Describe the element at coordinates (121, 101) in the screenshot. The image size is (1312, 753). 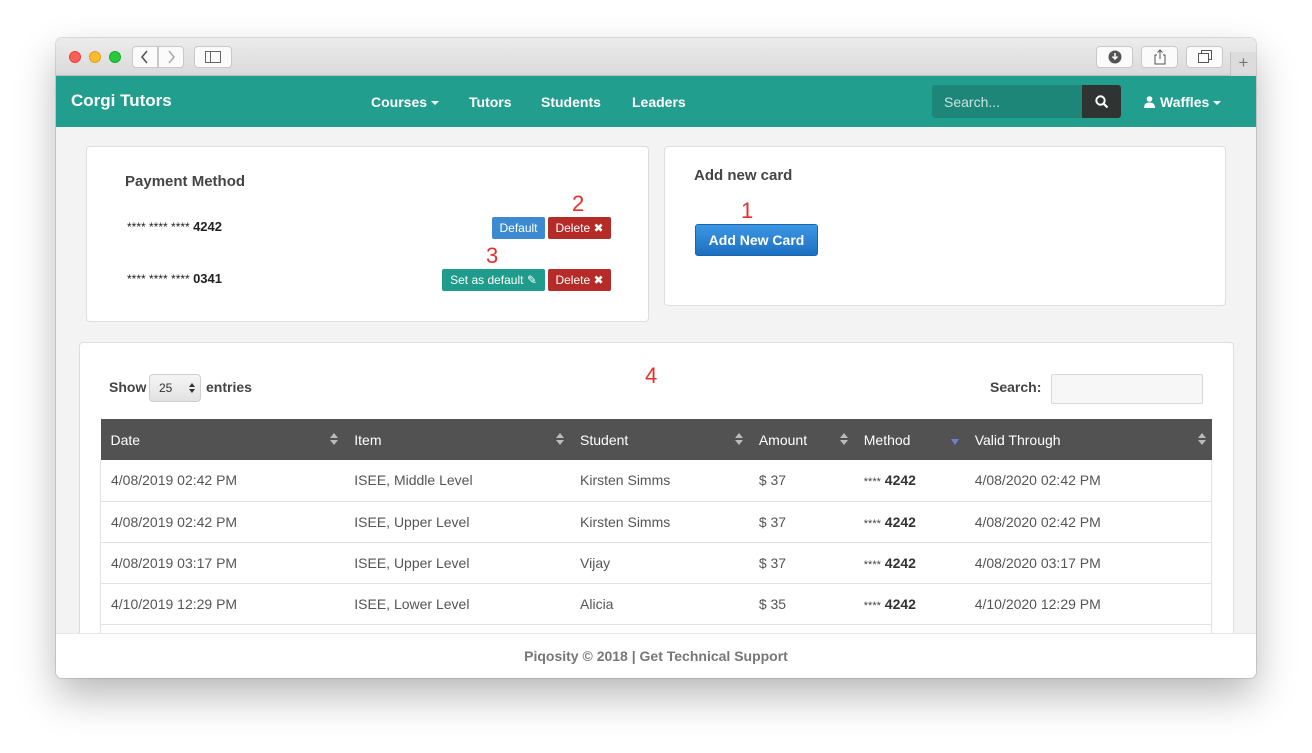
I see `brand-logo: Corgi Tutors` at that location.